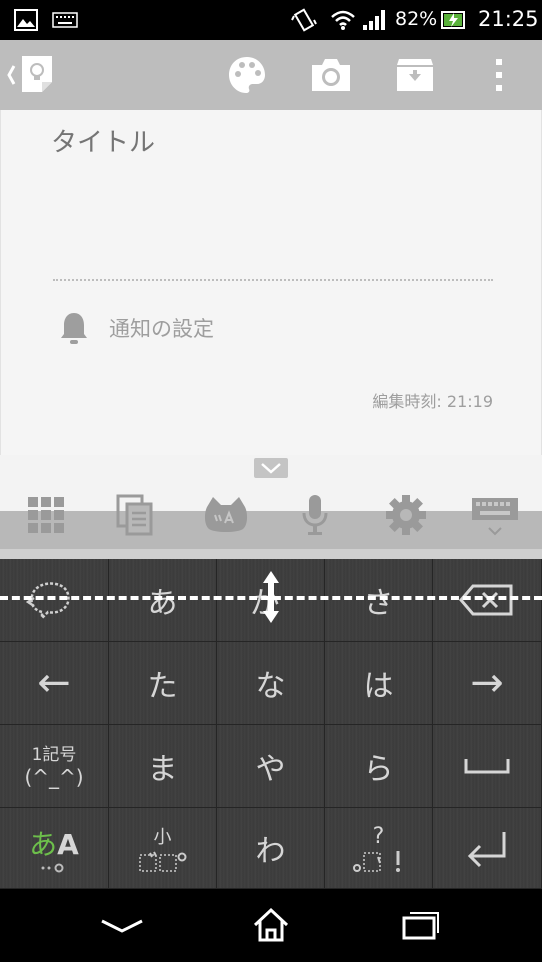 This screenshot has height=962, width=542. Describe the element at coordinates (376, 861) in the screenshot. I see `punctuation-icon` at that location.